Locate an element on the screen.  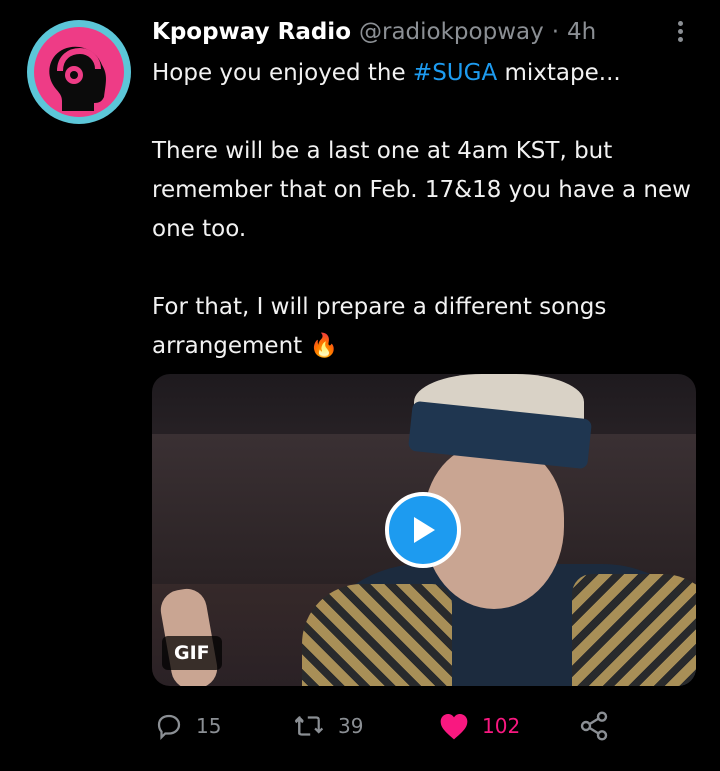
like-button: 102 is located at coordinates (479, 726).